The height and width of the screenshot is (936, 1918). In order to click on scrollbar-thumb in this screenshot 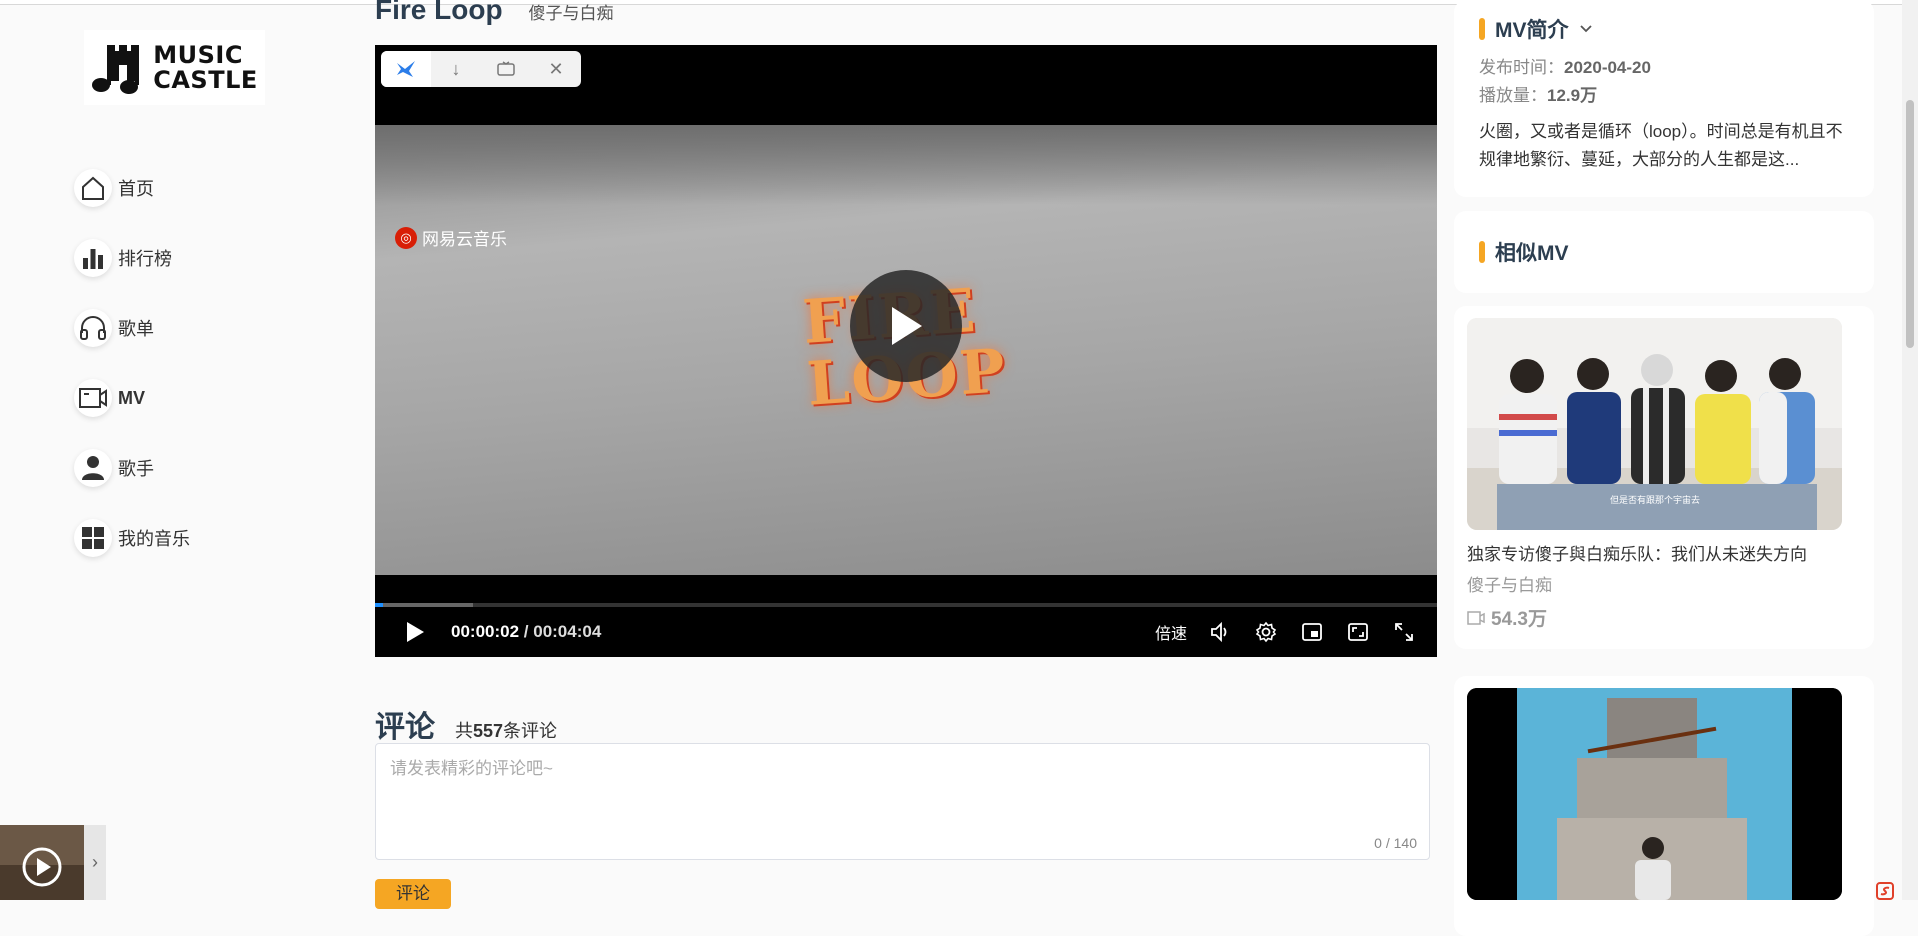, I will do `click(1910, 224)`.